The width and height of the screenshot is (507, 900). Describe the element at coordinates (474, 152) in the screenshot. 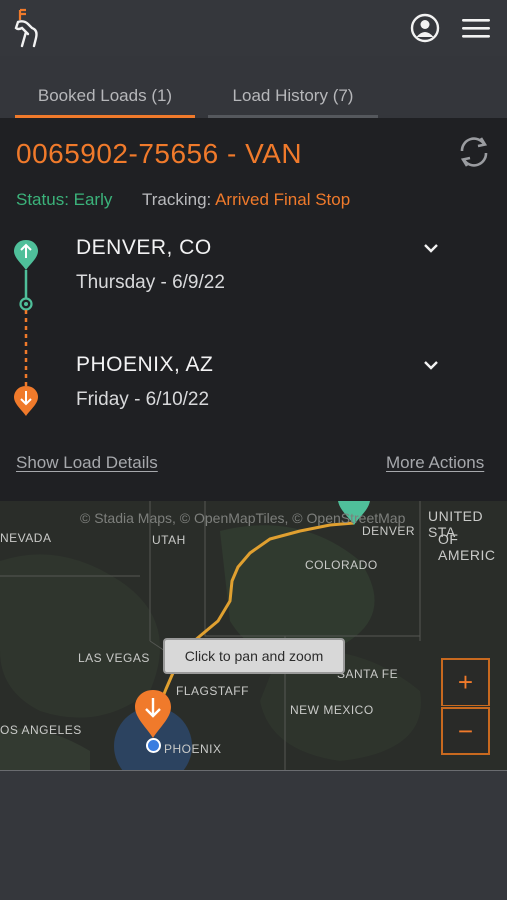

I see `refresh-icon` at that location.